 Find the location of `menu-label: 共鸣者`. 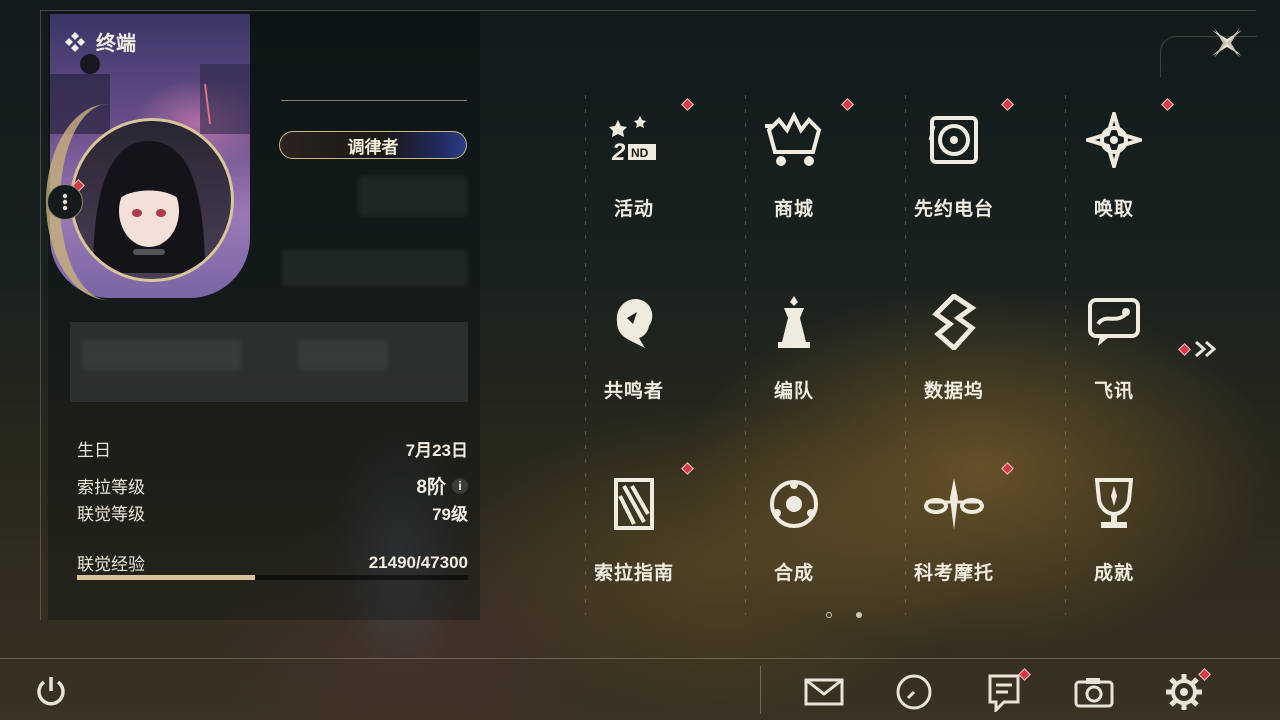

menu-label: 共鸣者 is located at coordinates (633, 391).